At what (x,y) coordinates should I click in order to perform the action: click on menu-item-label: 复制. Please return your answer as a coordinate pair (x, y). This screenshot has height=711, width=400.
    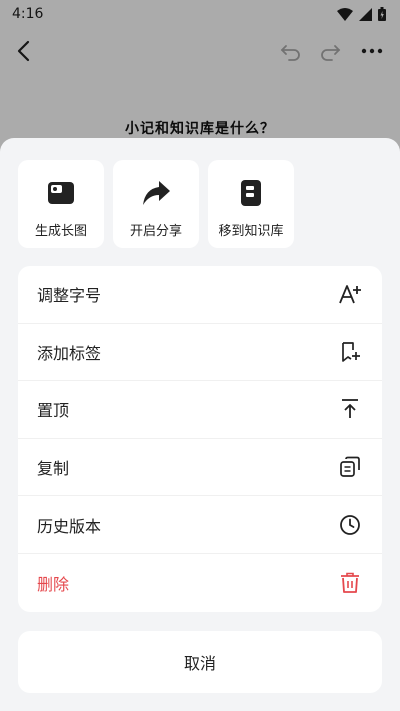
    Looking at the image, I should click on (53, 469).